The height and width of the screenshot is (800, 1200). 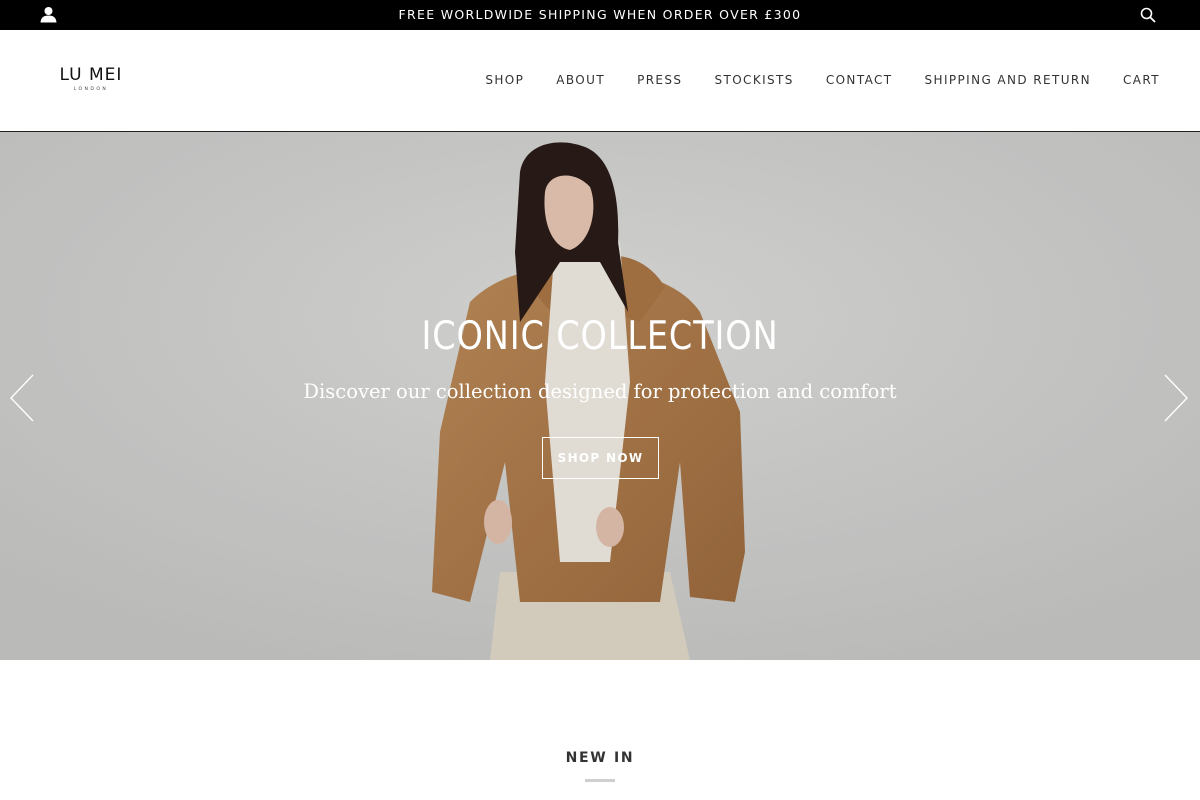 I want to click on nav-item-stockists: STOCKISTS, so click(x=753, y=80).